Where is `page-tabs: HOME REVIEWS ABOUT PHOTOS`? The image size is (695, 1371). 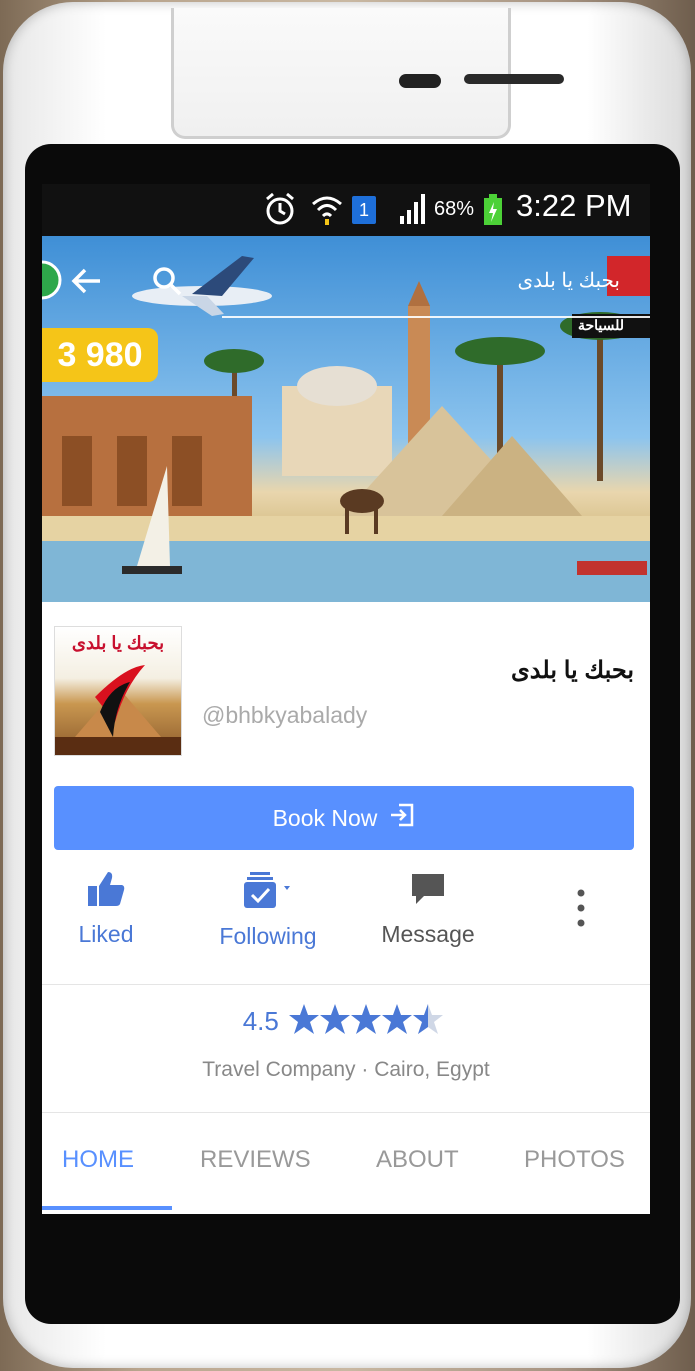 page-tabs: HOME REVIEWS ABOUT PHOTOS is located at coordinates (346, 1162).